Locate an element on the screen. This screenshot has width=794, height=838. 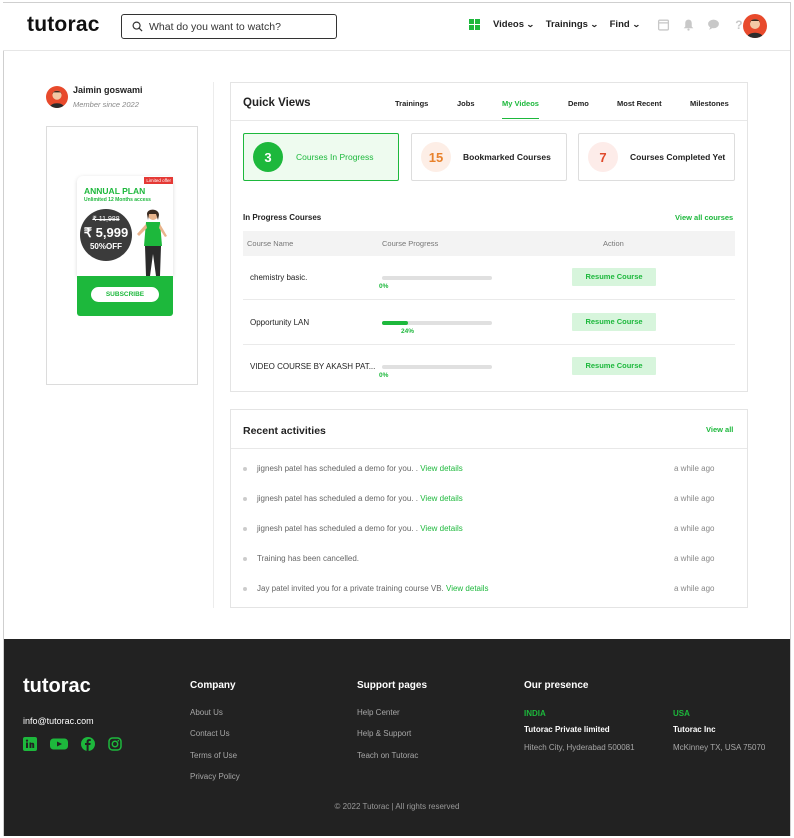
user-avatar is located at coordinates (755, 26).